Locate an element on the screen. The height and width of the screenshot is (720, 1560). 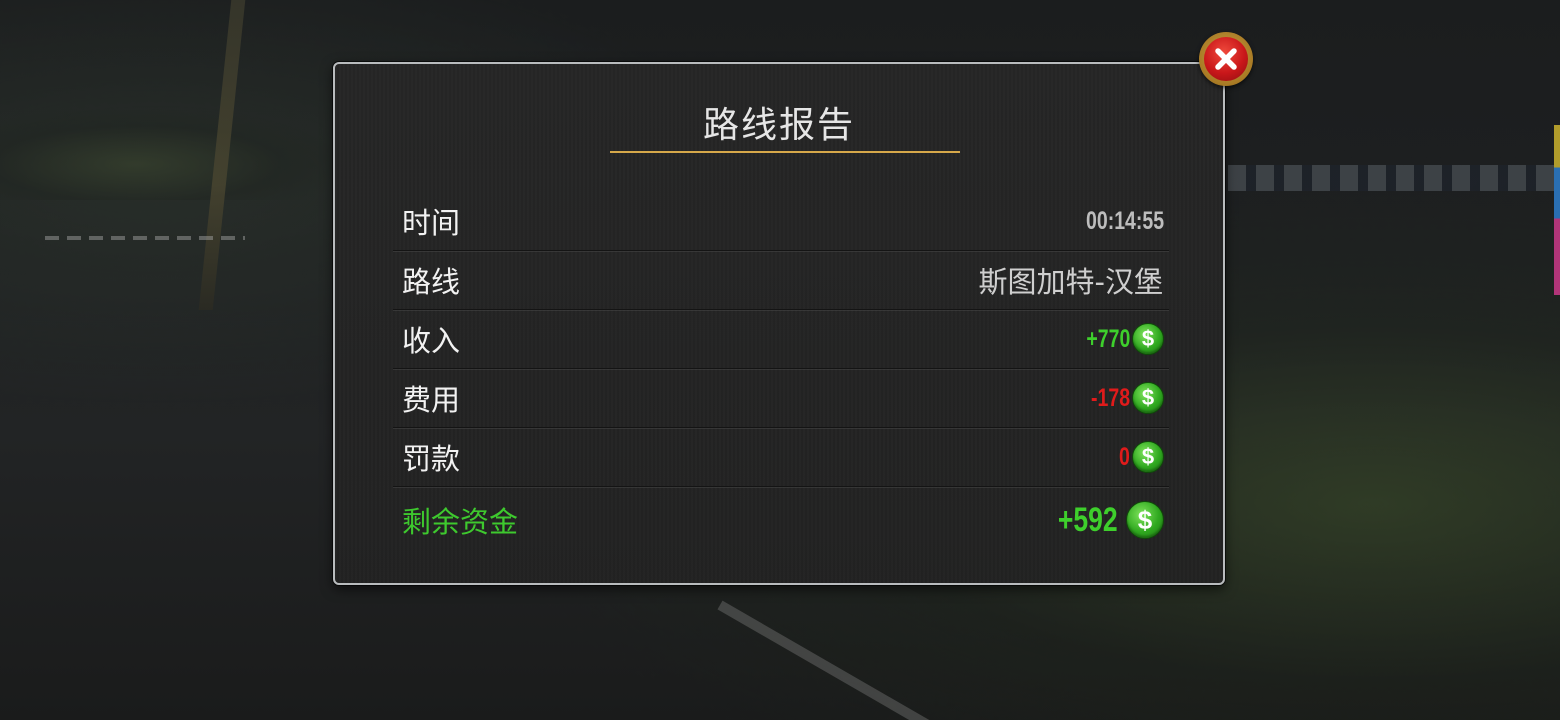
report-row-income: 收入 +770 $ is located at coordinates (781, 339).